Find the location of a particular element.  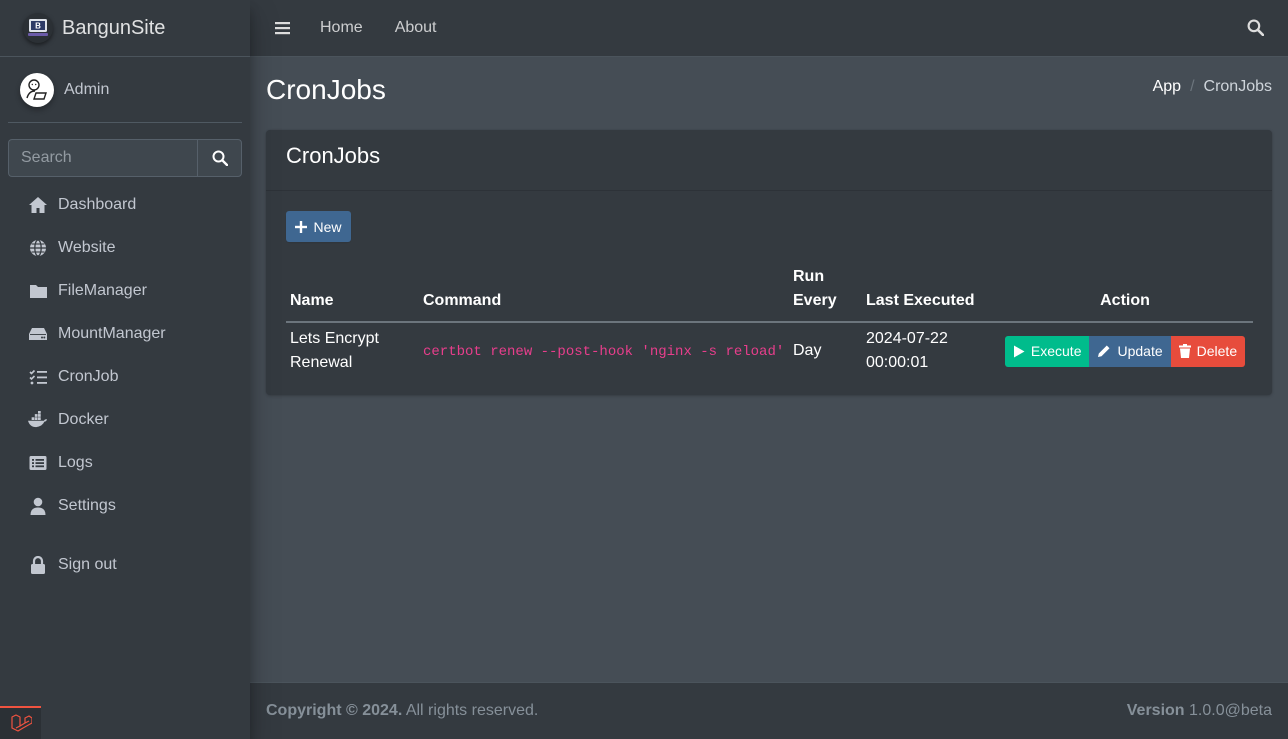

col-action: Action is located at coordinates (1125, 292).